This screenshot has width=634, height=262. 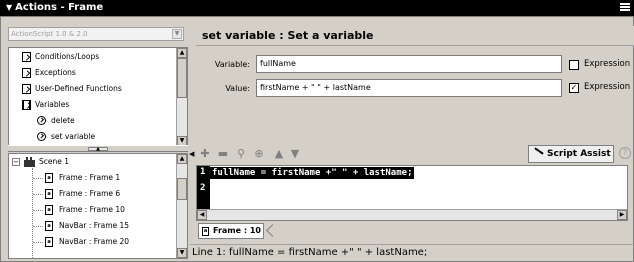 I want to click on script-assist-button: Script Assist, so click(x=571, y=154).